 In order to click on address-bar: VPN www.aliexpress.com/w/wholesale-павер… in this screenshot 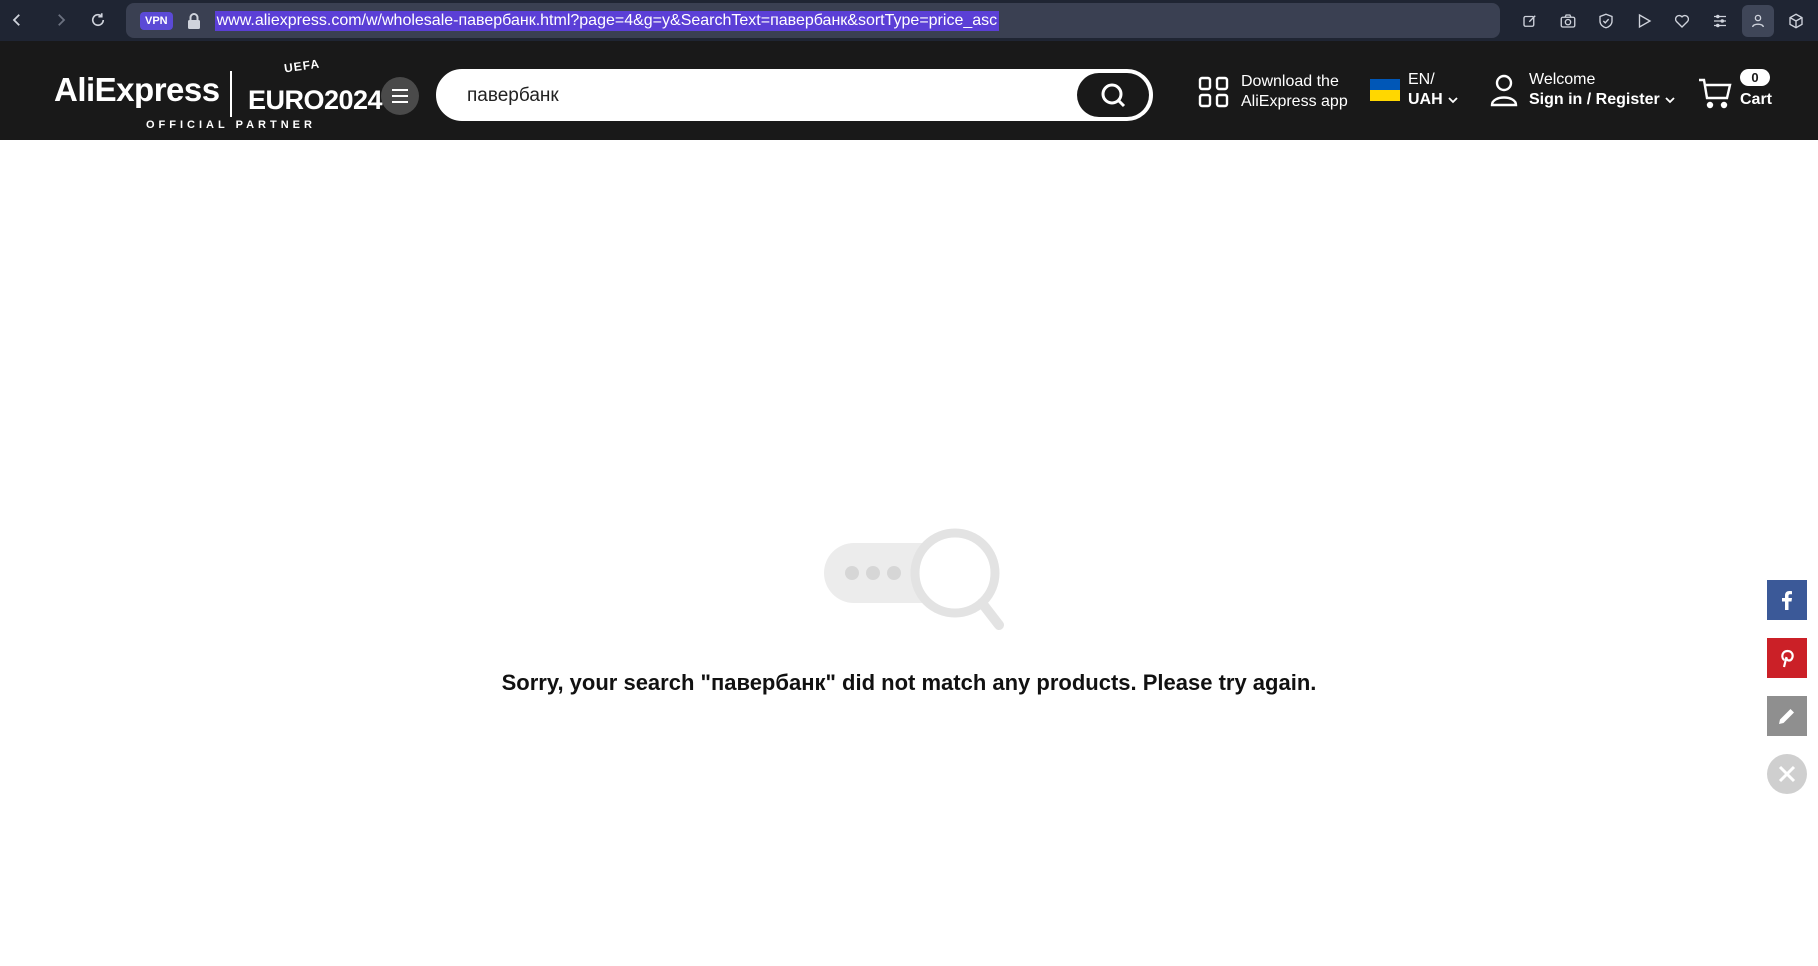, I will do `click(813, 20)`.